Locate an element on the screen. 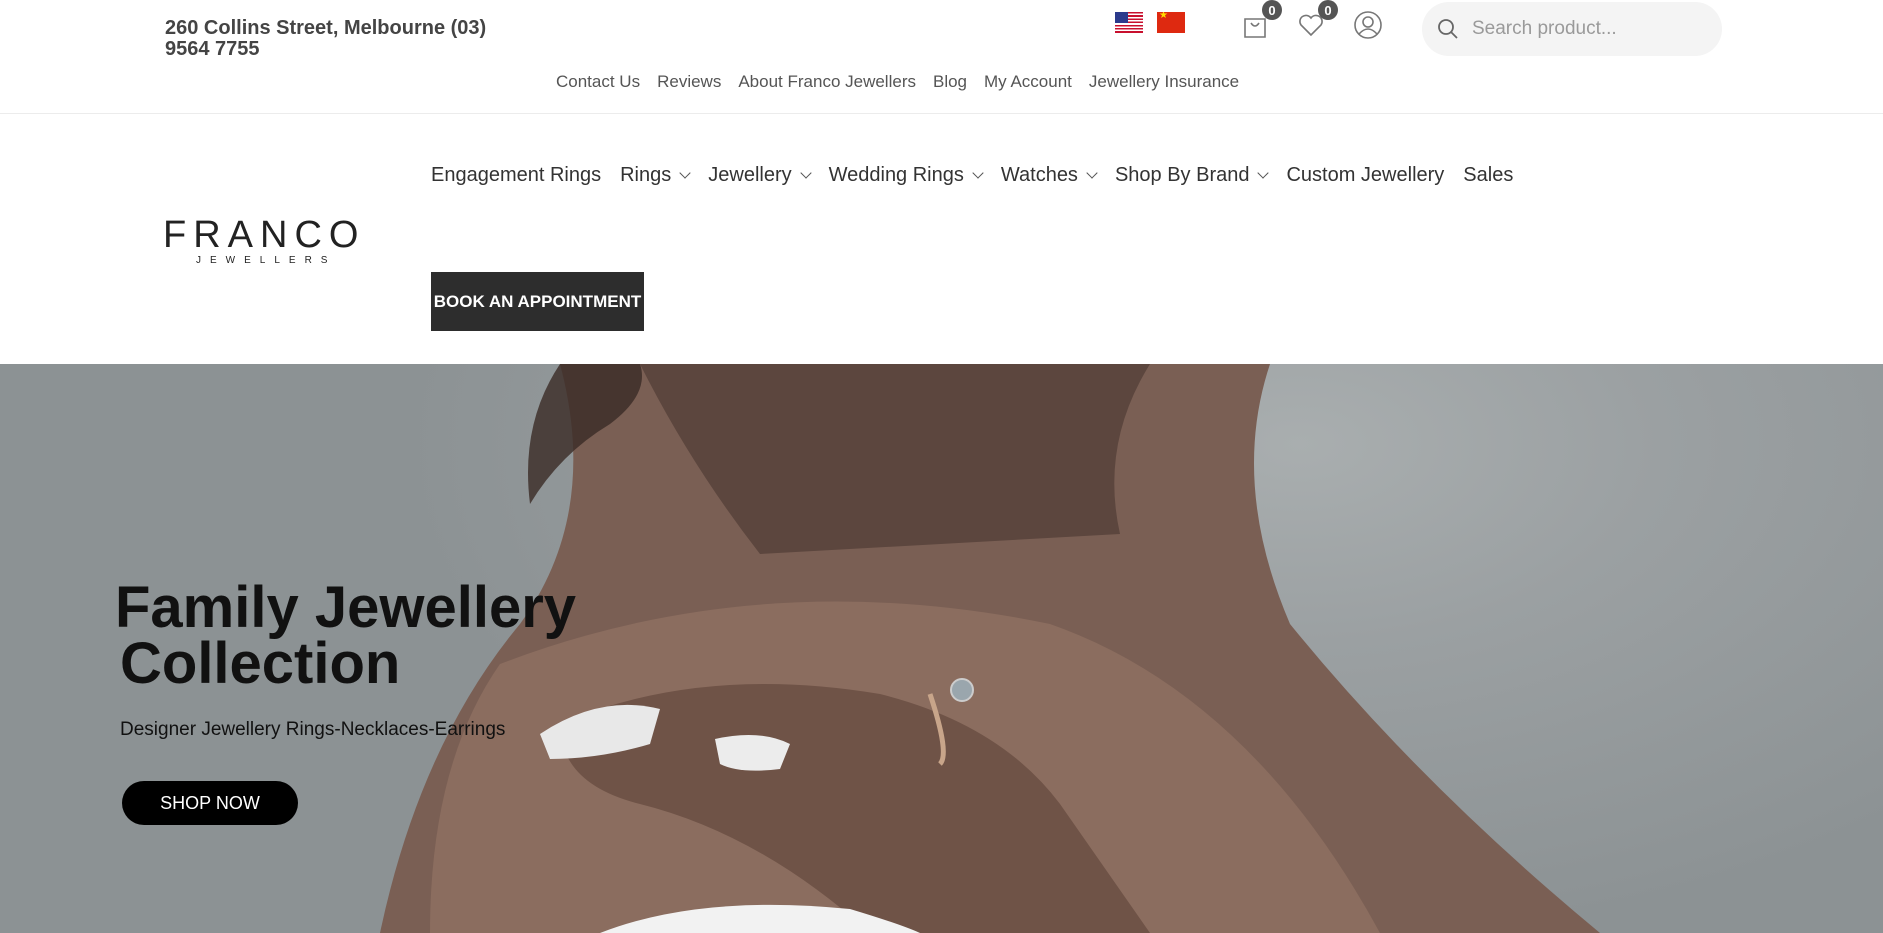 The height and width of the screenshot is (933, 1883). link-about: About Franco Jewellers is located at coordinates (827, 82).